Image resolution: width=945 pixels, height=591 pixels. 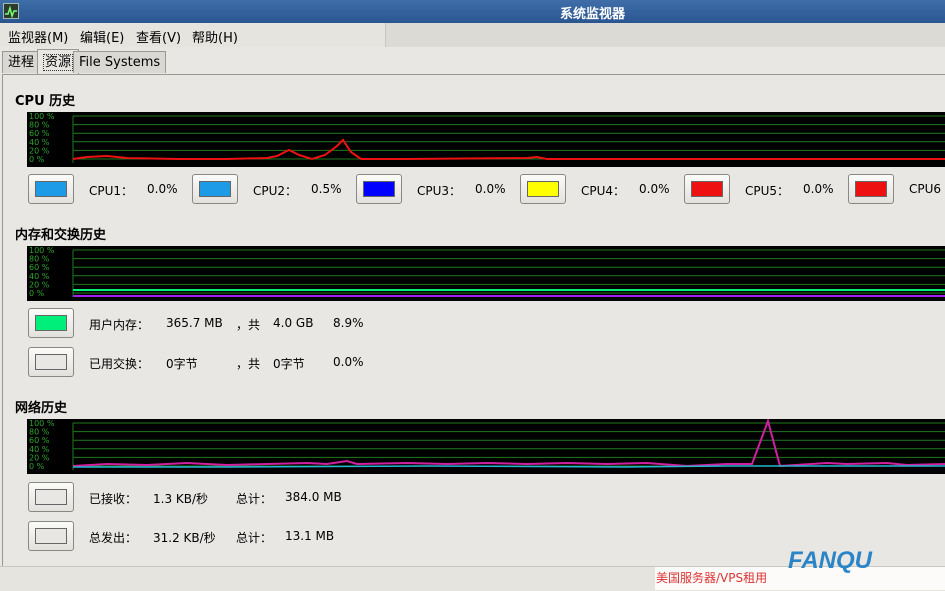 I want to click on cpu6-color-button, so click(x=871, y=189).